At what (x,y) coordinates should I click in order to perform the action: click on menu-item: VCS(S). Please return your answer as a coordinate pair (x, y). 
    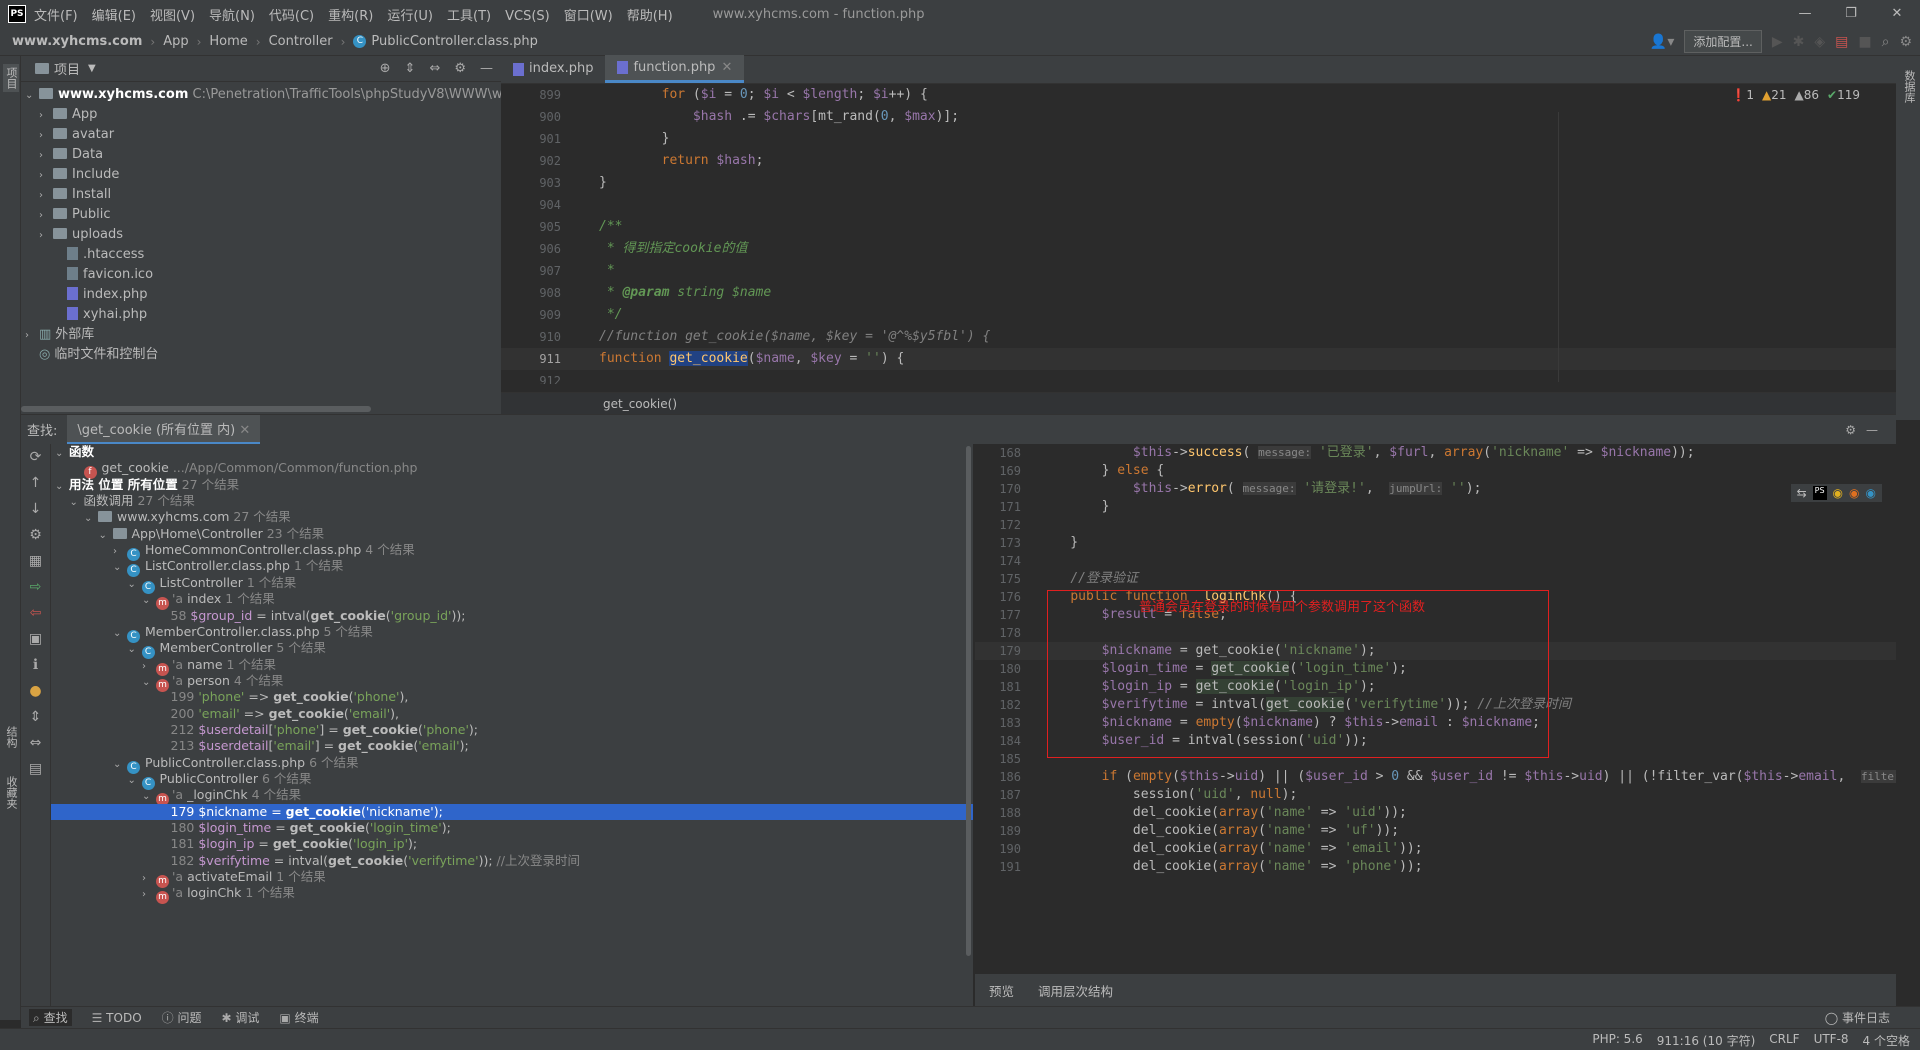
    Looking at the image, I should click on (527, 16).